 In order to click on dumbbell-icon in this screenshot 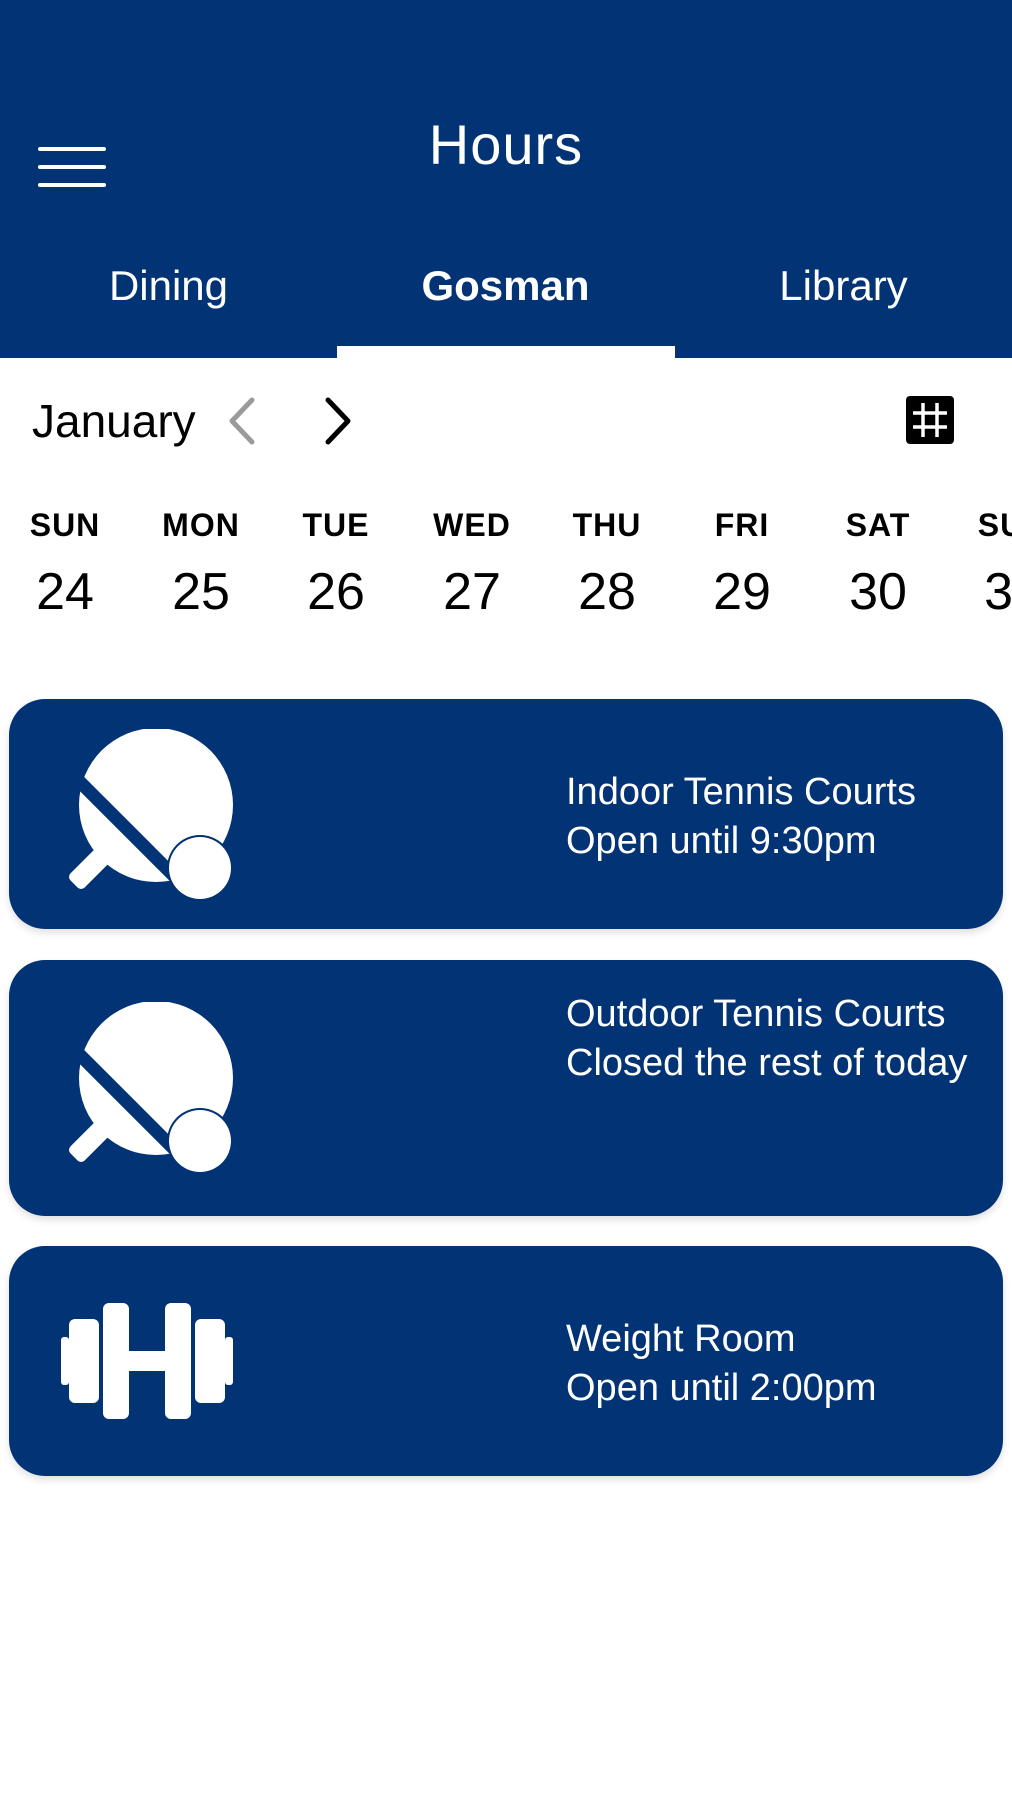, I will do `click(147, 1361)`.